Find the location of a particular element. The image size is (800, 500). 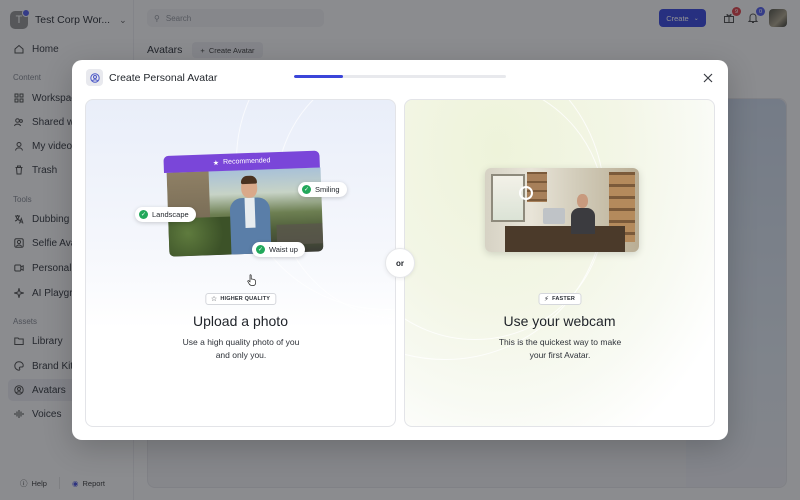

faster-chip: ⚡︎ FASTER is located at coordinates (559, 299).